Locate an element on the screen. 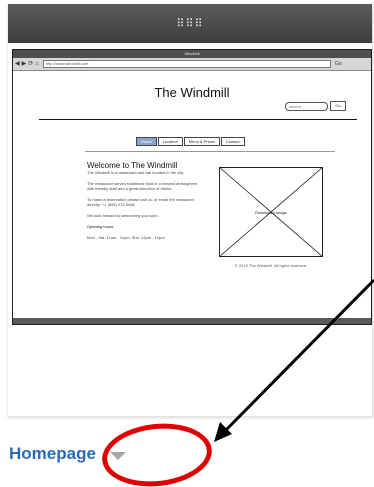  arrow-annotation is located at coordinates (294, 360).